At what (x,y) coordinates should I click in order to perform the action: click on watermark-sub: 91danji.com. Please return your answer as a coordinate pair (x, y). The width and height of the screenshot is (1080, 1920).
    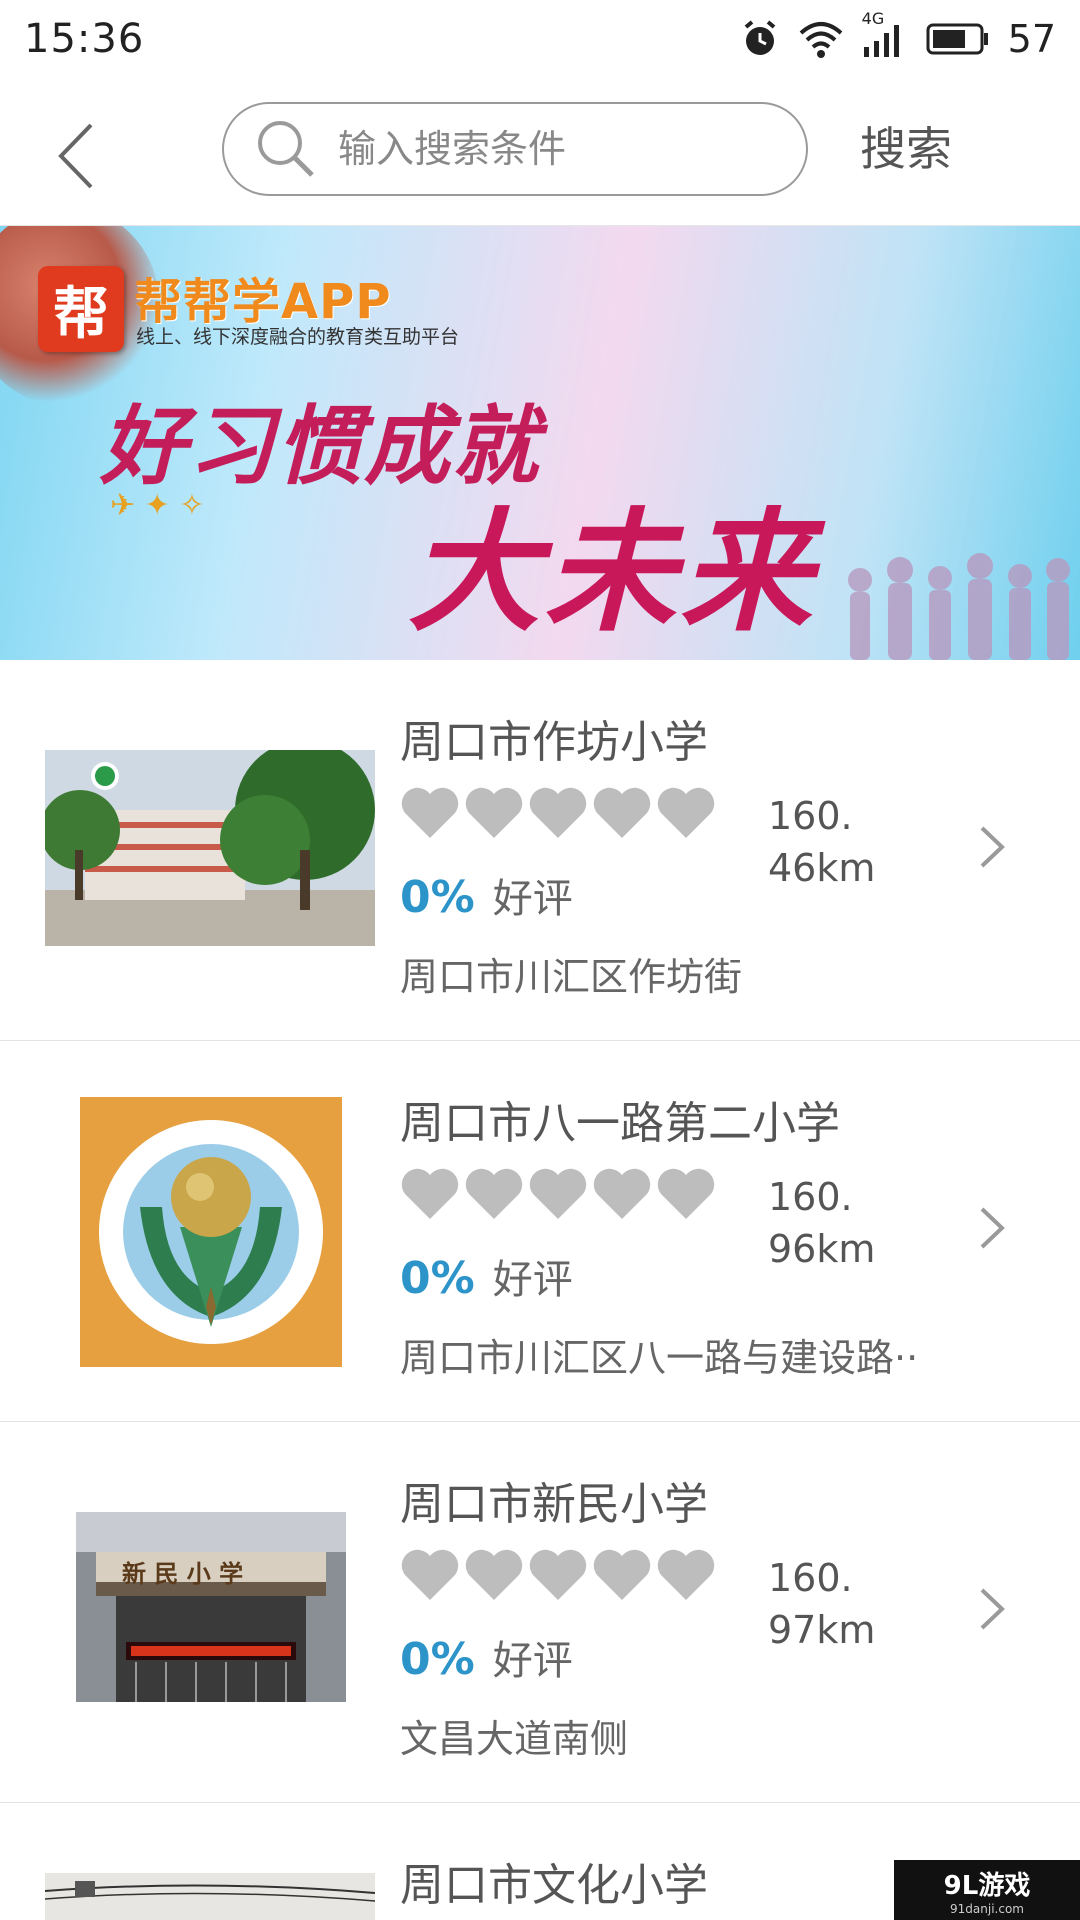
    Looking at the image, I should click on (987, 1908).